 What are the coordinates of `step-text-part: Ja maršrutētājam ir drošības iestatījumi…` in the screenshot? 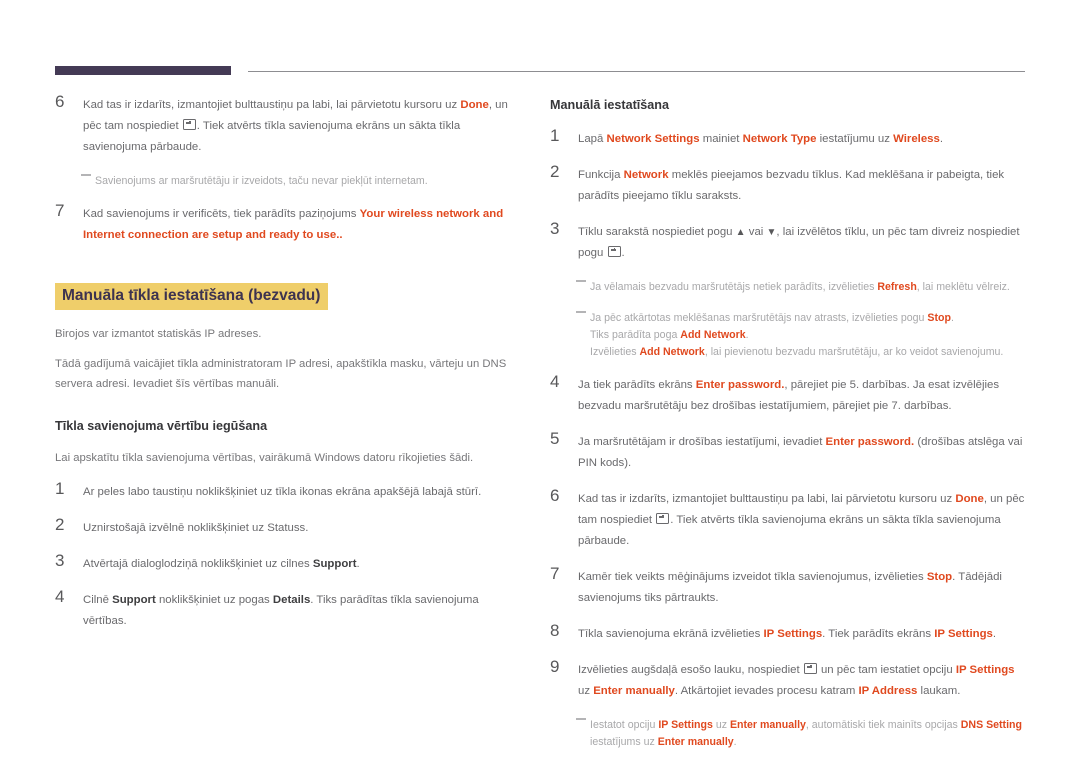 It's located at (702, 442).